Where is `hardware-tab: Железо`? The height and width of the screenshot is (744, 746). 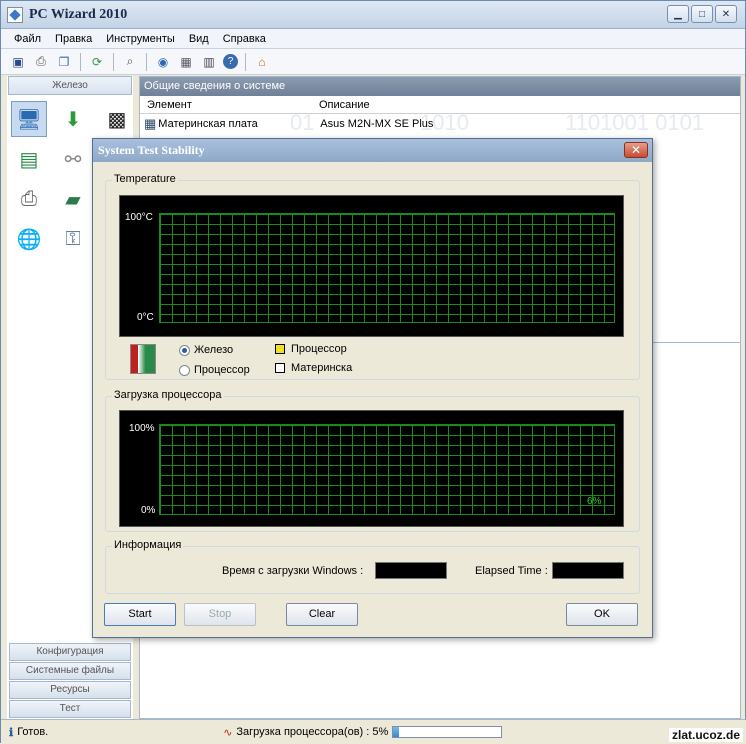 hardware-tab: Железо is located at coordinates (70, 85).